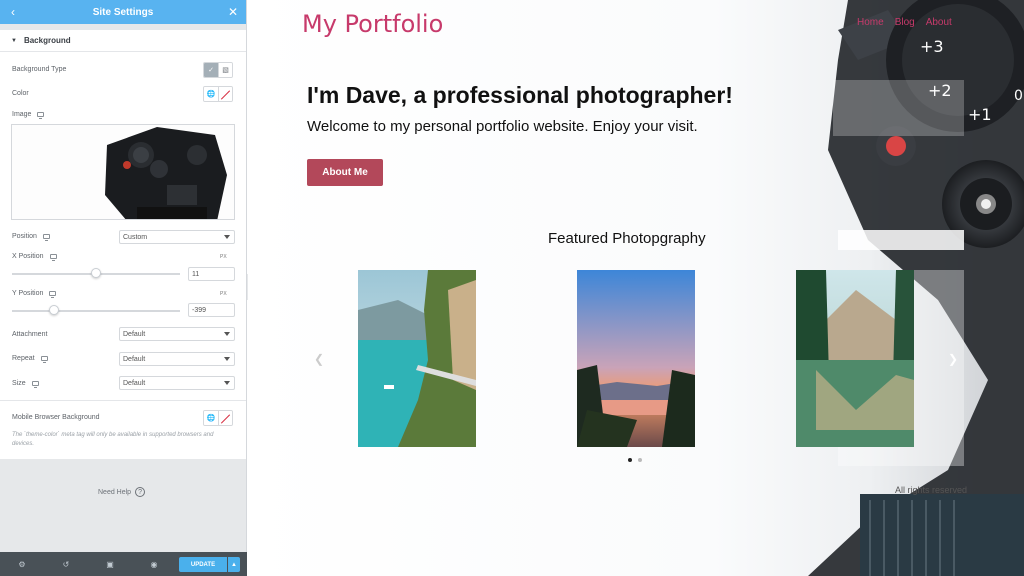 This screenshot has height=576, width=1024. I want to click on settings-gear-icon: ⚙, so click(22, 564).